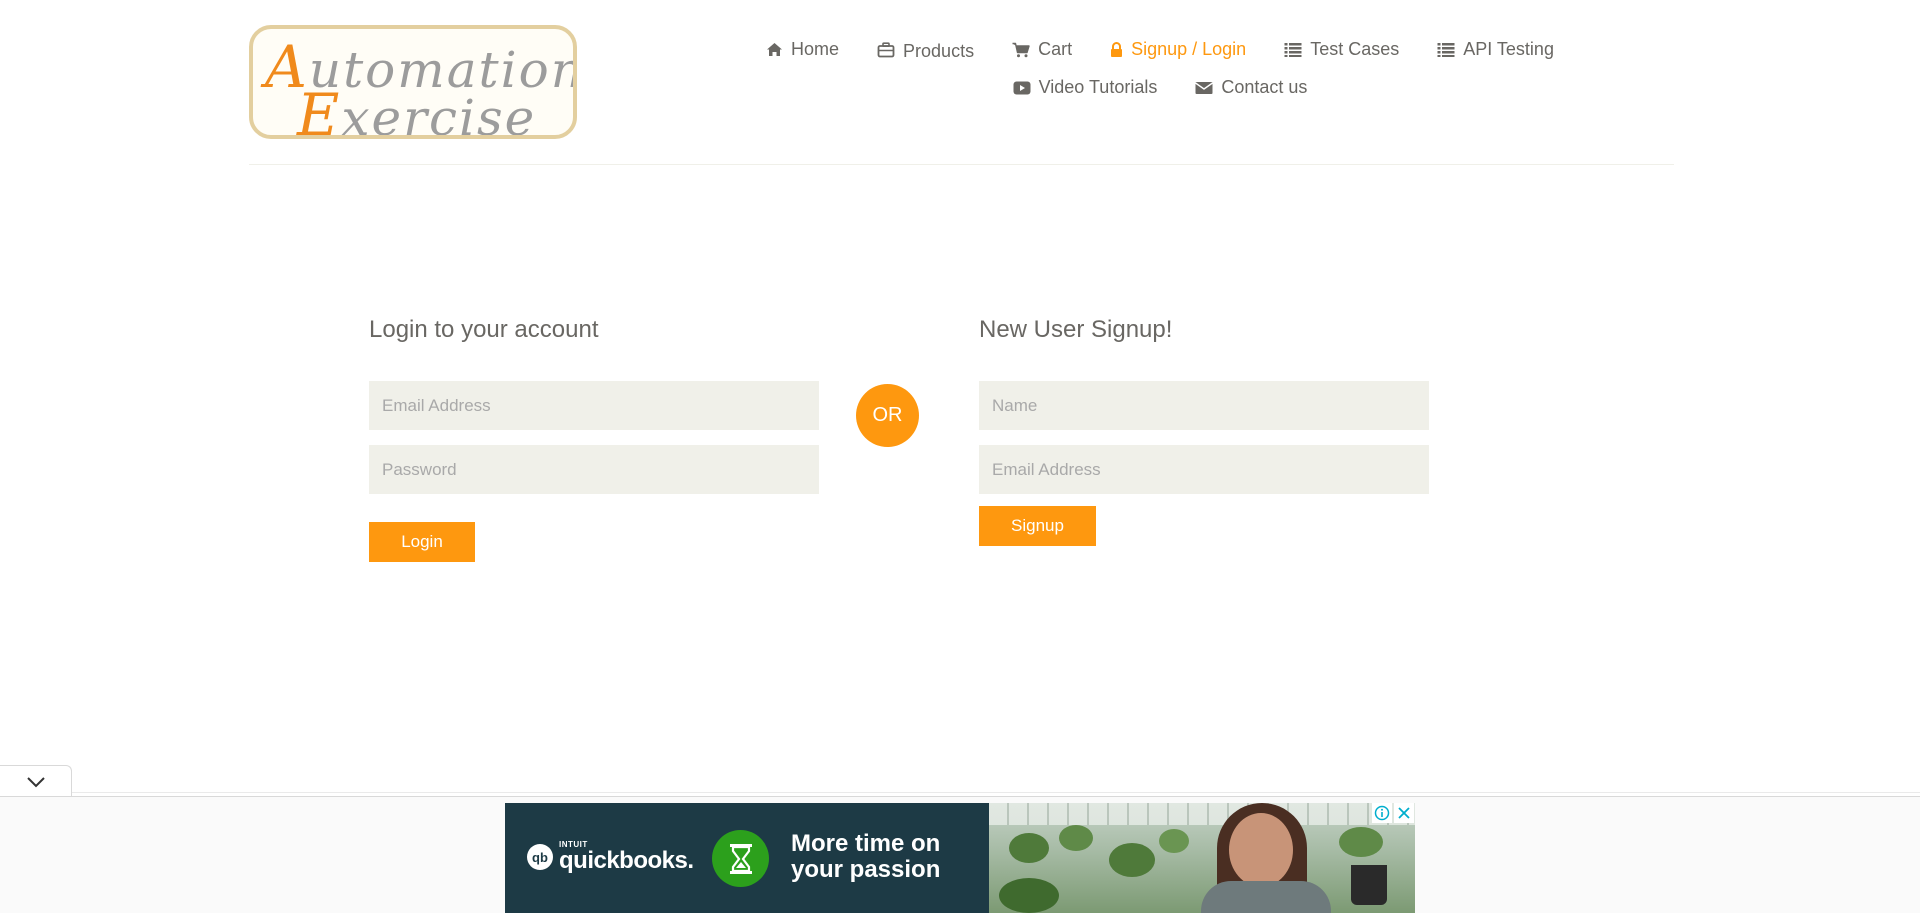 The height and width of the screenshot is (913, 1920). What do you see at coordinates (1117, 49) in the screenshot?
I see `lock-icon` at bounding box center [1117, 49].